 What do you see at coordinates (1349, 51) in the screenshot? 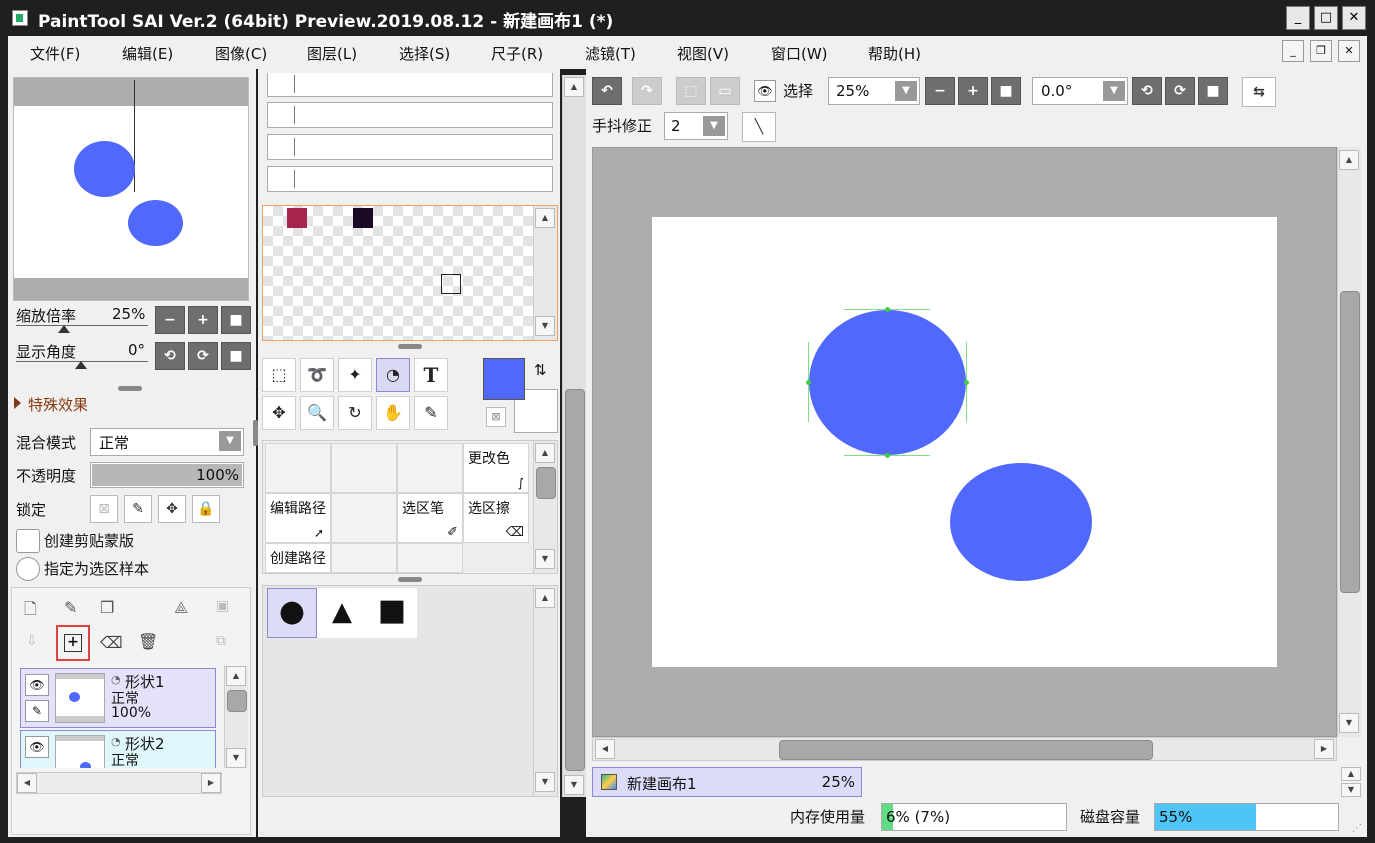
I see `mdi-close-button: ✕` at bounding box center [1349, 51].